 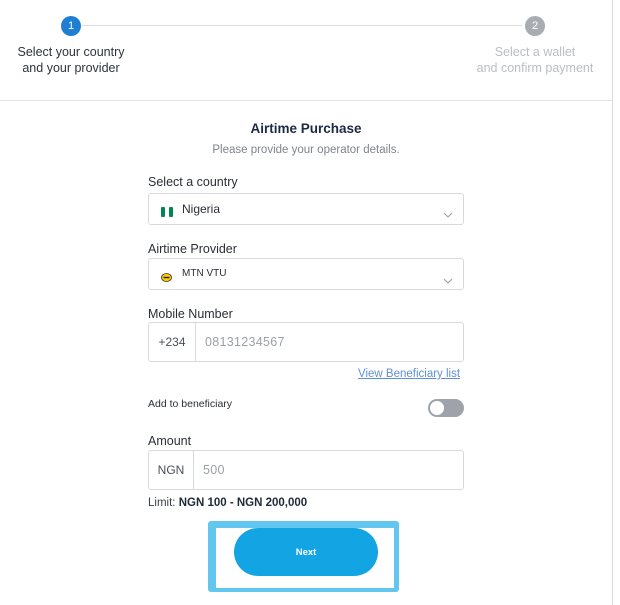 I want to click on country-select: Nigeria, so click(x=306, y=209).